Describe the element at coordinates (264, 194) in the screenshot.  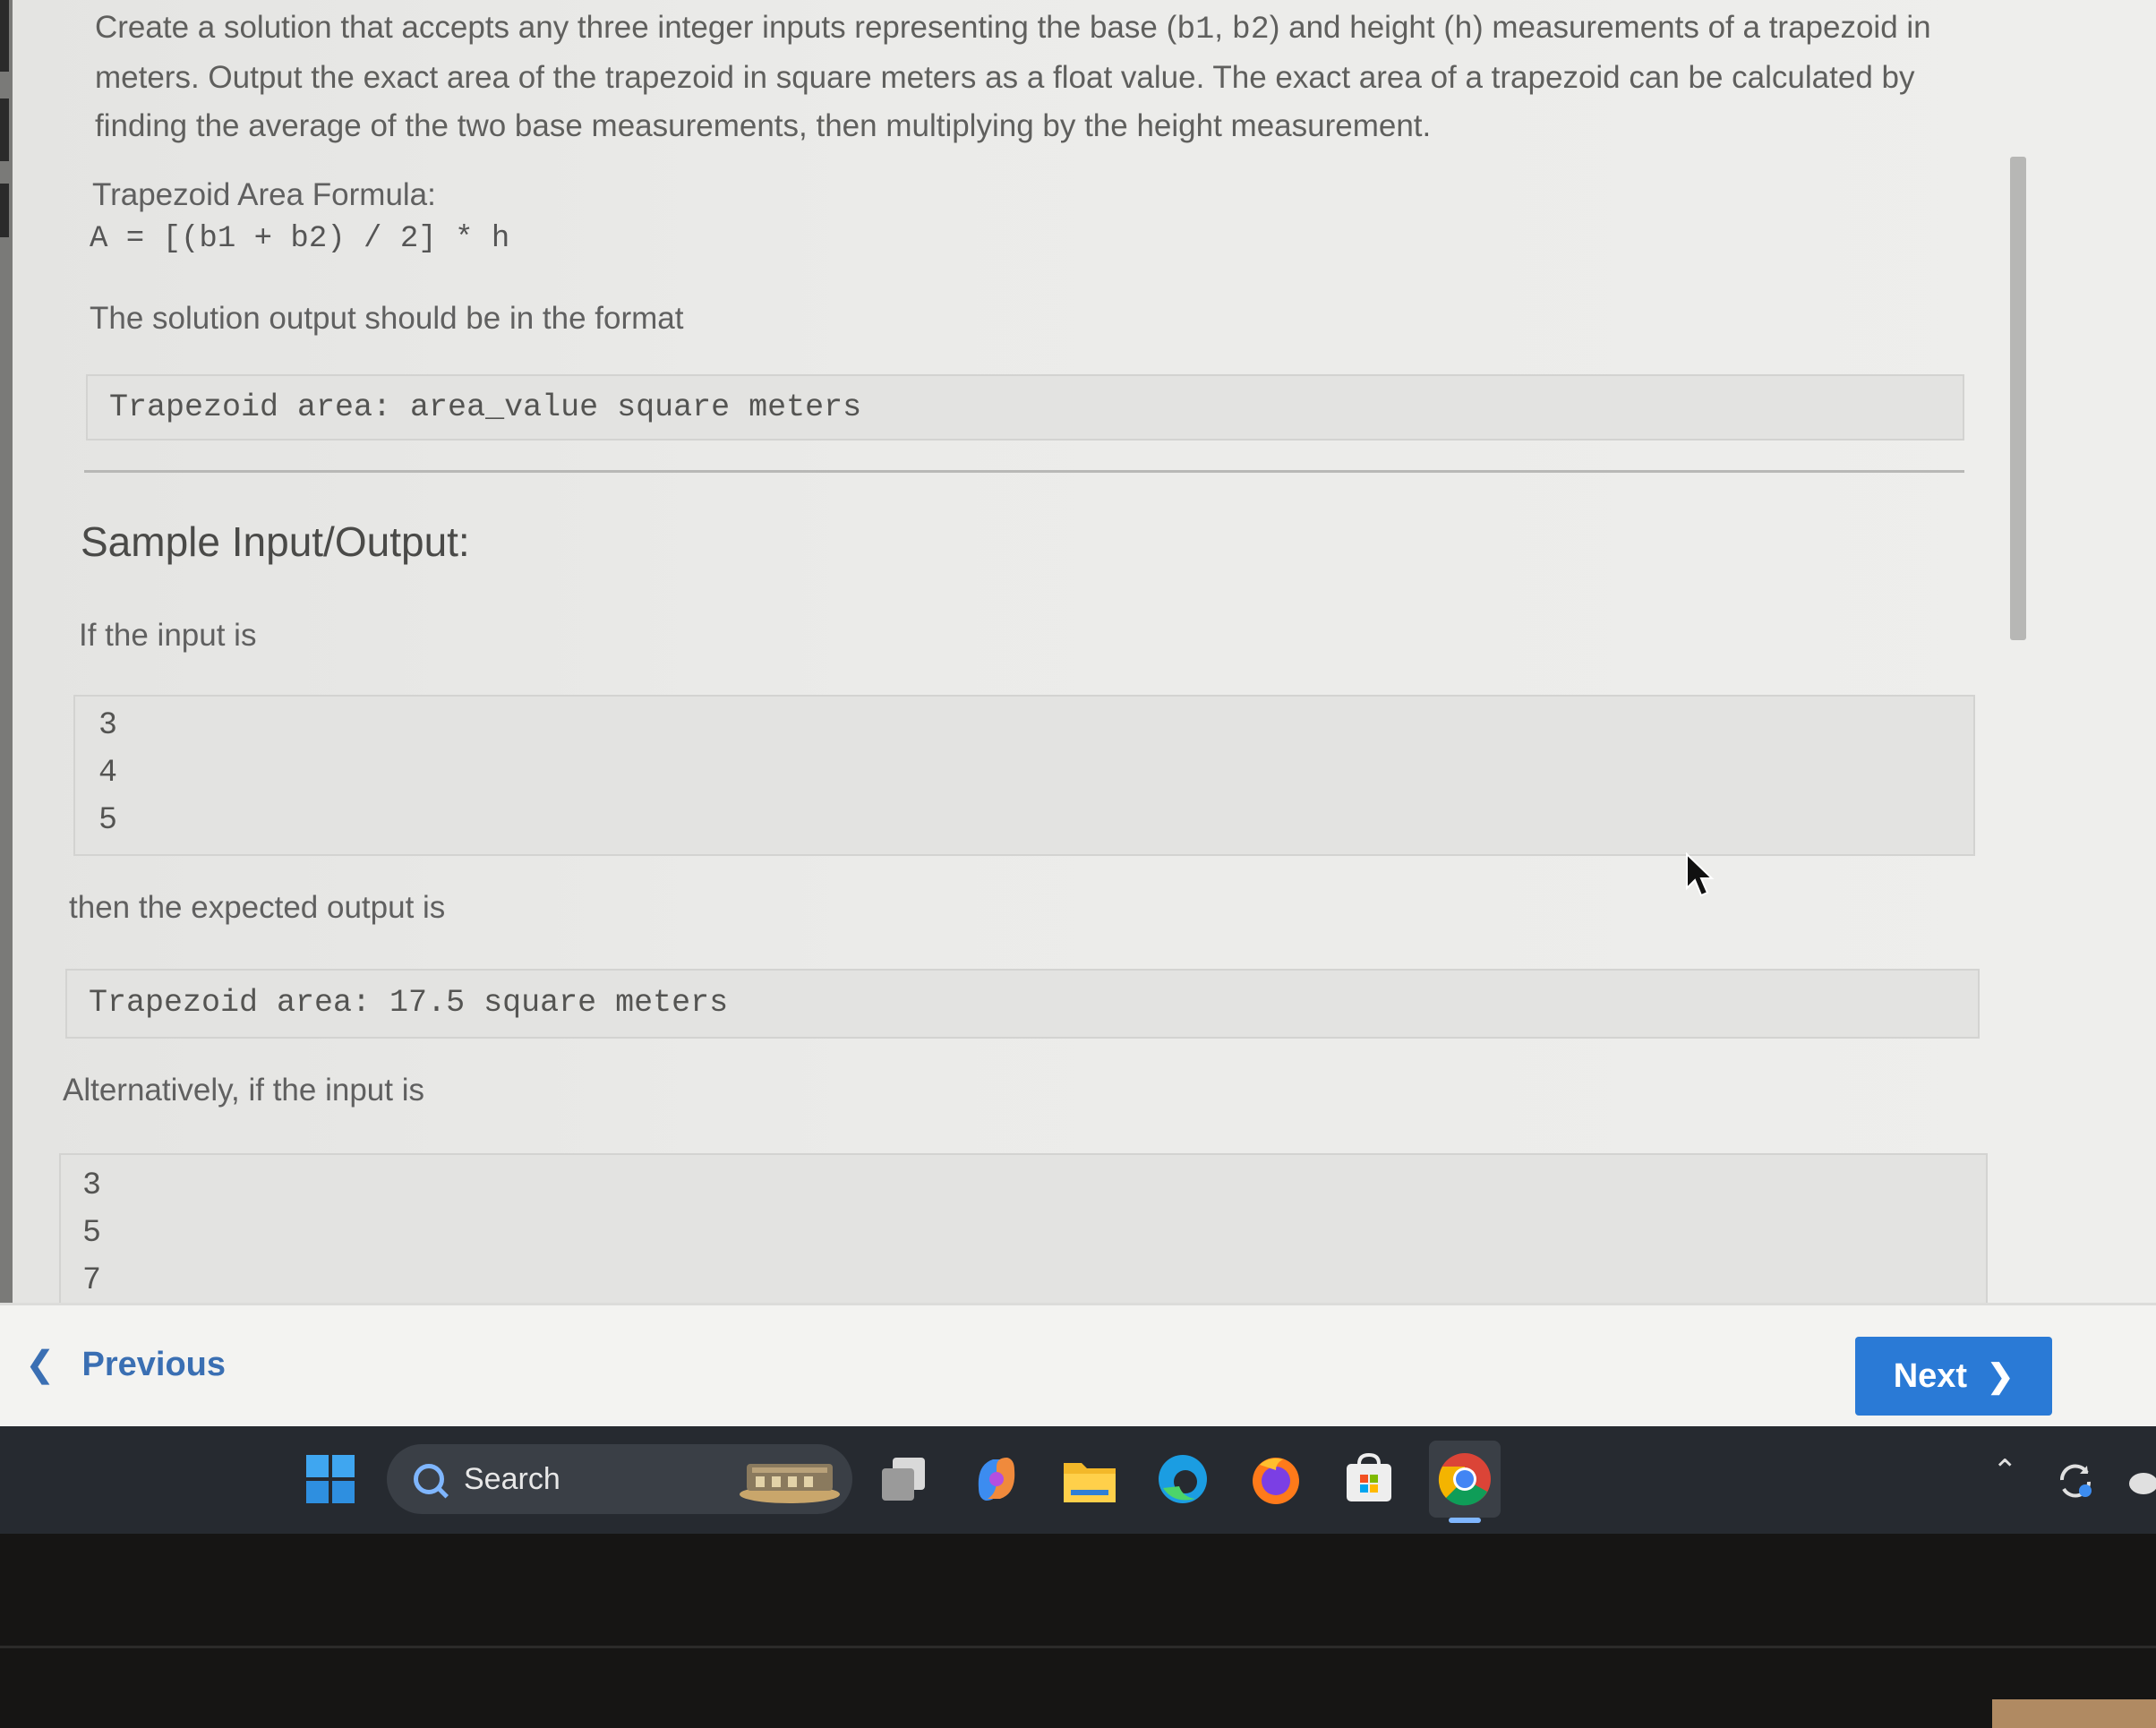
I see `formula-label: Trapezoid Area Formula:` at that location.